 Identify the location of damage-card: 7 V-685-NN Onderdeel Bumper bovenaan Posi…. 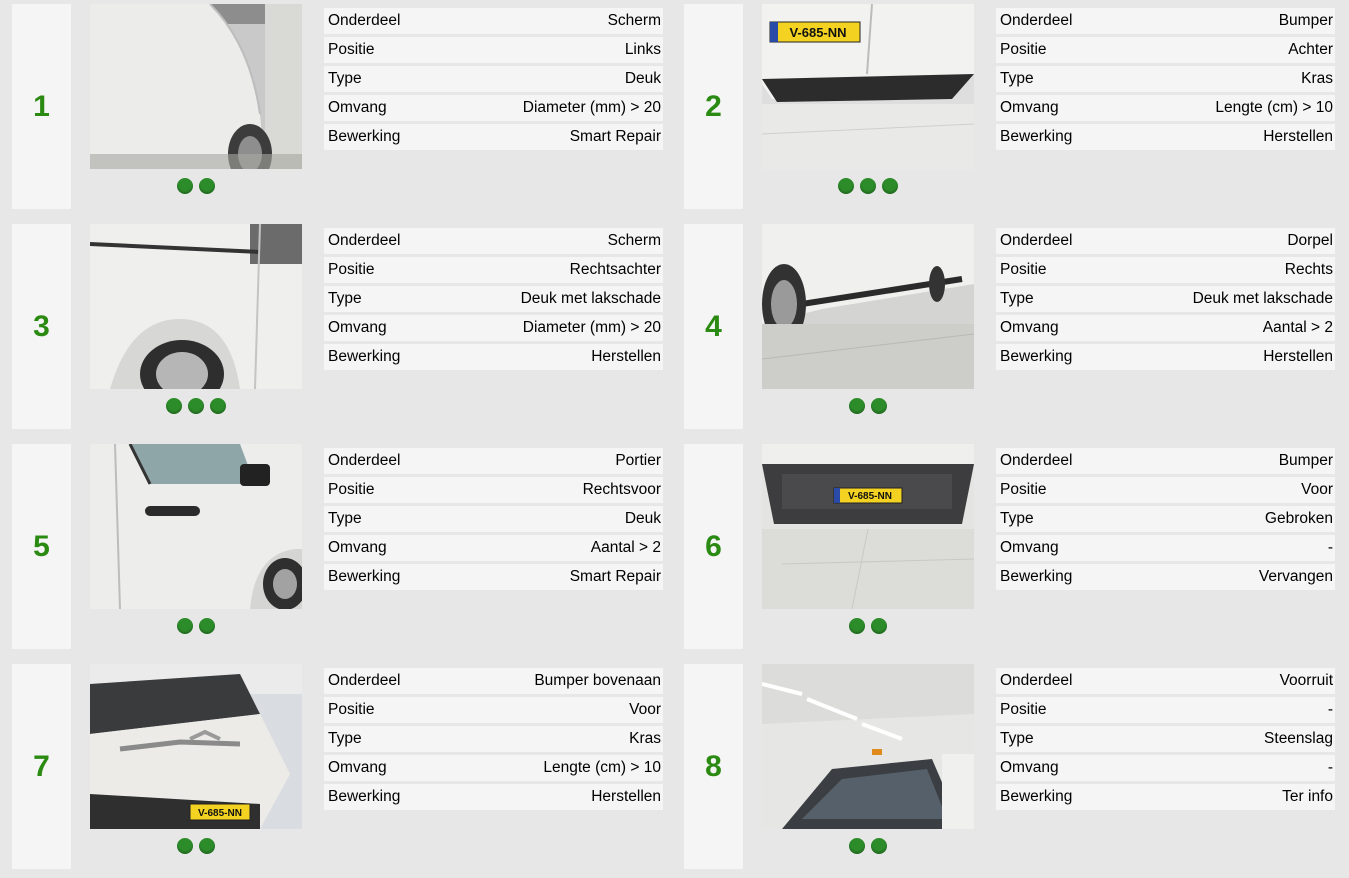
(332, 766).